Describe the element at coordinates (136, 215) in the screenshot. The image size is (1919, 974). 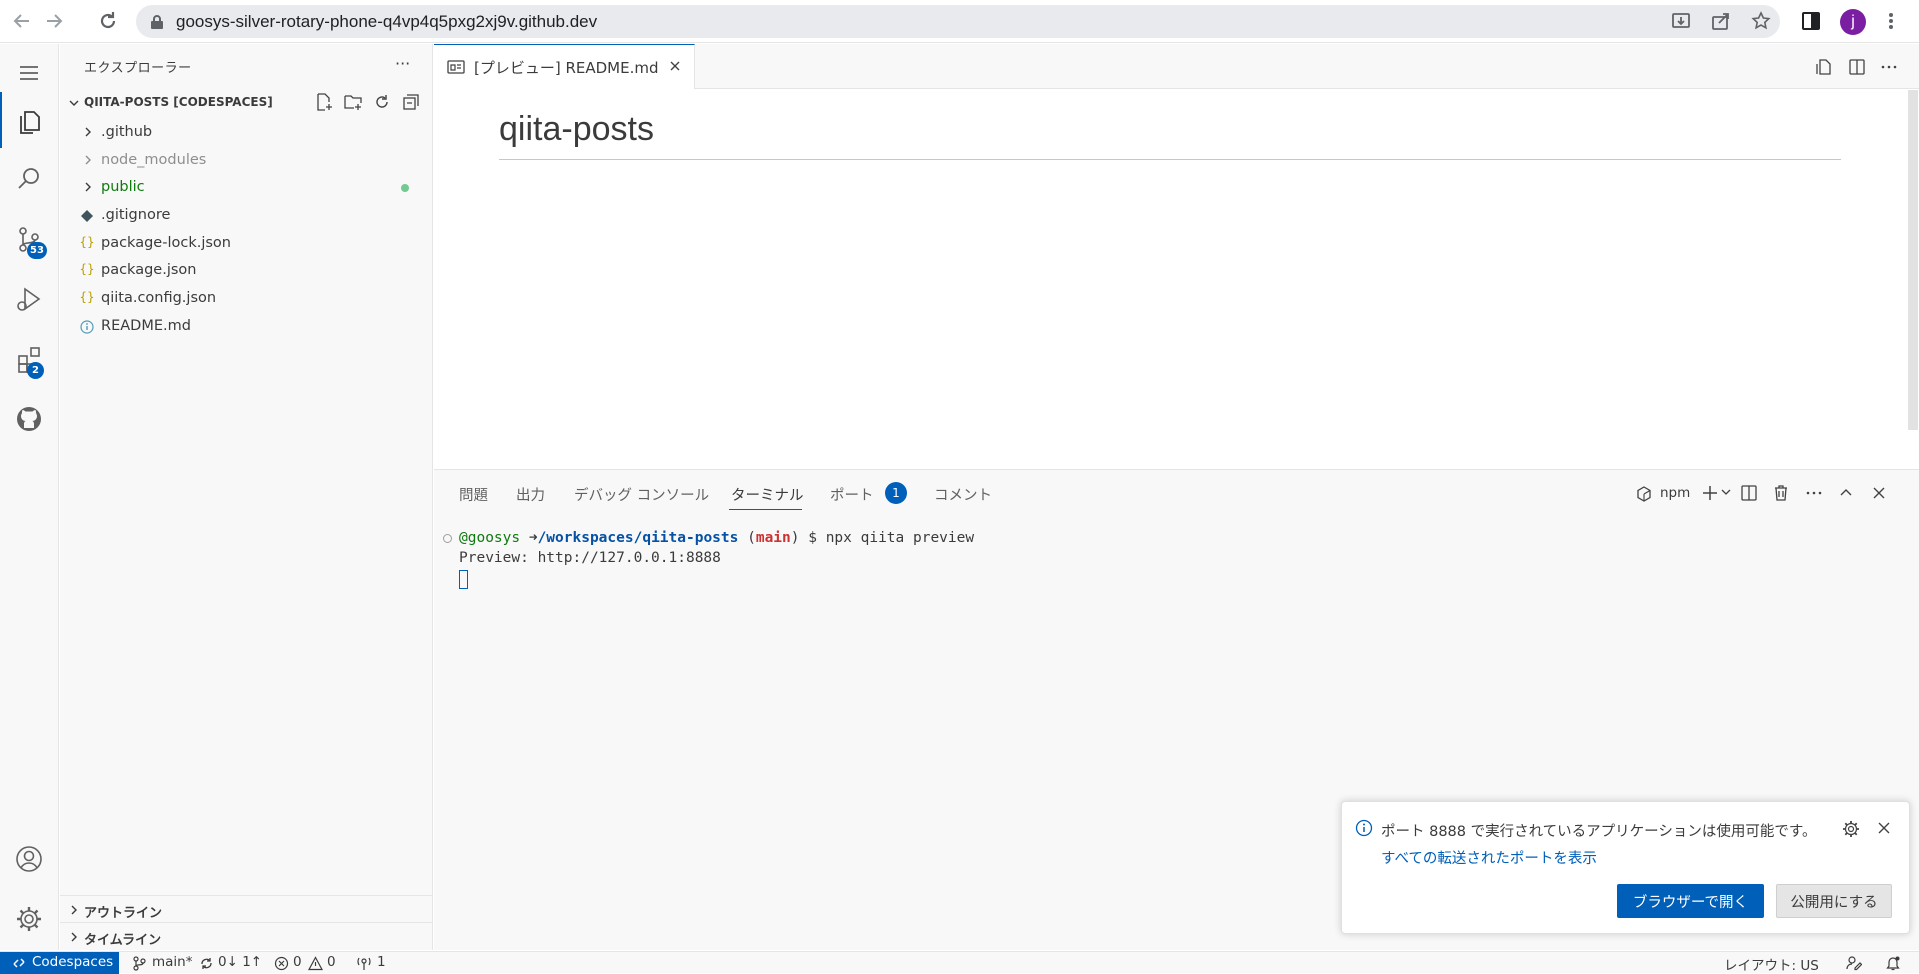
I see `tree-item-label: .gitignore` at that location.